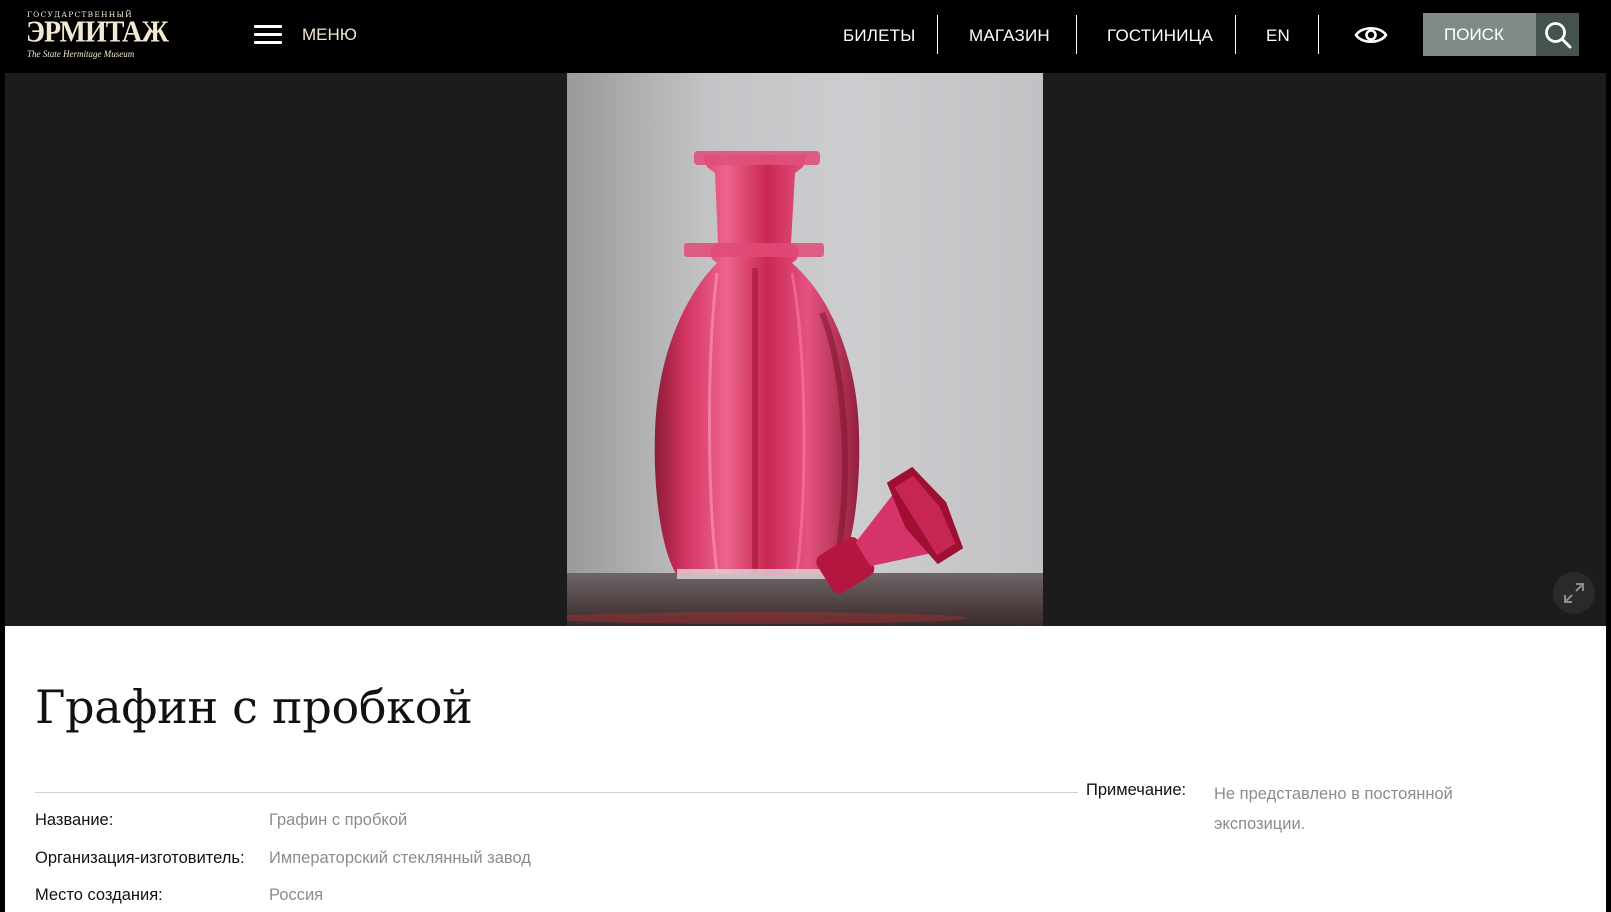 The width and height of the screenshot is (1611, 912). I want to click on search-field: ПОИСК, so click(1479, 34).